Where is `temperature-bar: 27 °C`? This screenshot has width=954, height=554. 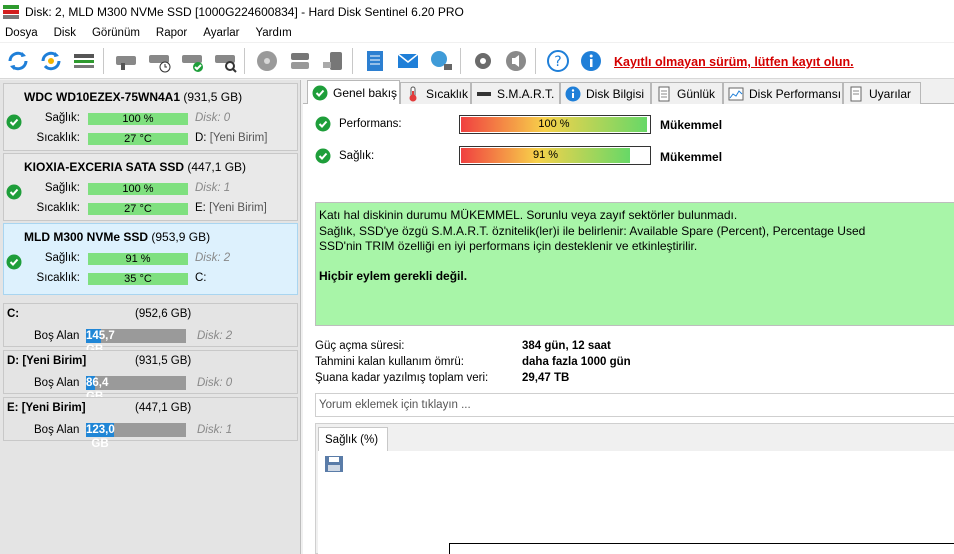
temperature-bar: 27 °C is located at coordinates (138, 209).